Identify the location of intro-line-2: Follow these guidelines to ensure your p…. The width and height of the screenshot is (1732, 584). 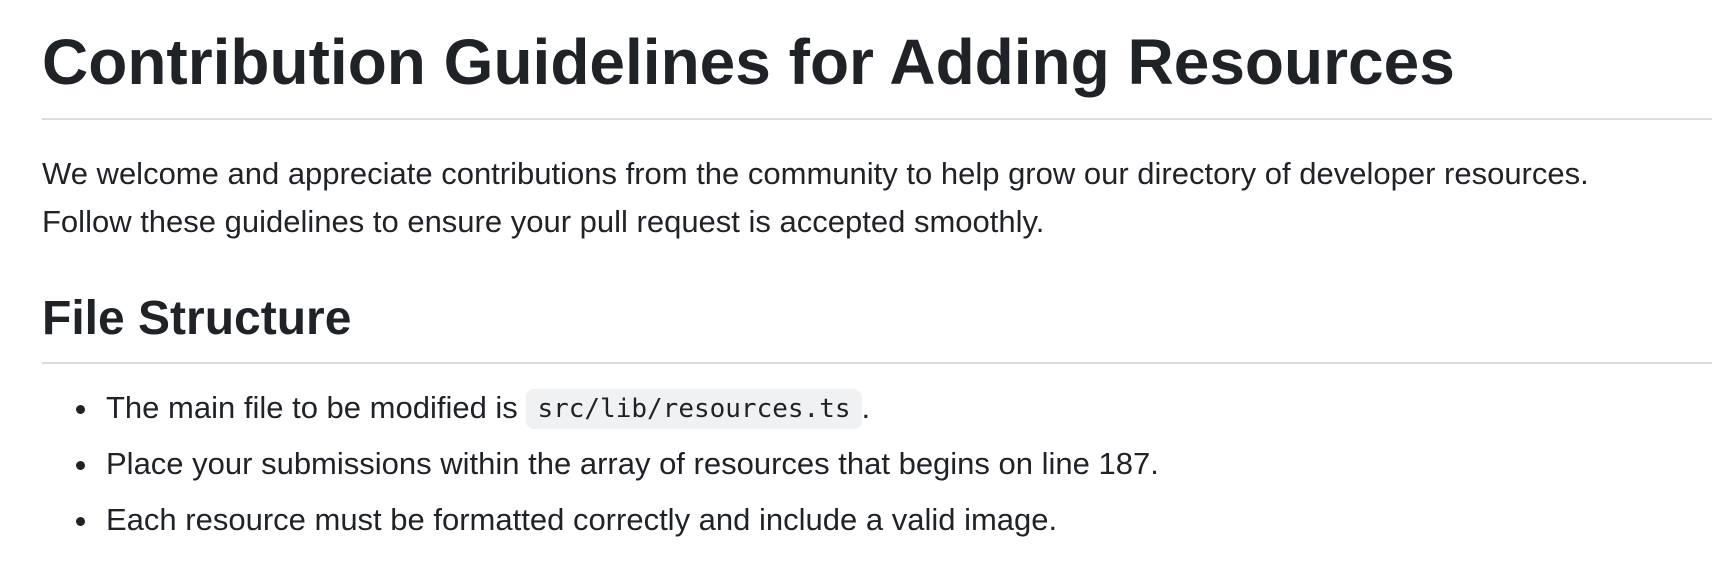
(543, 221).